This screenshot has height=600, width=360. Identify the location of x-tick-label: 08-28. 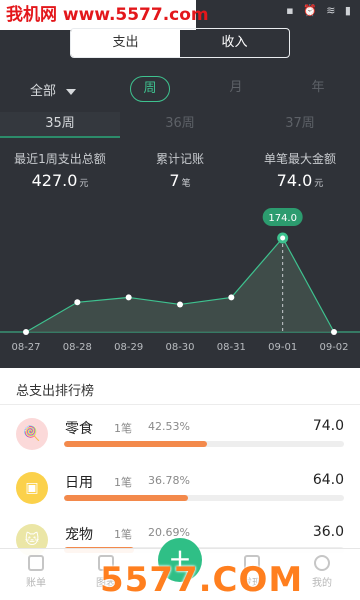
(77, 347).